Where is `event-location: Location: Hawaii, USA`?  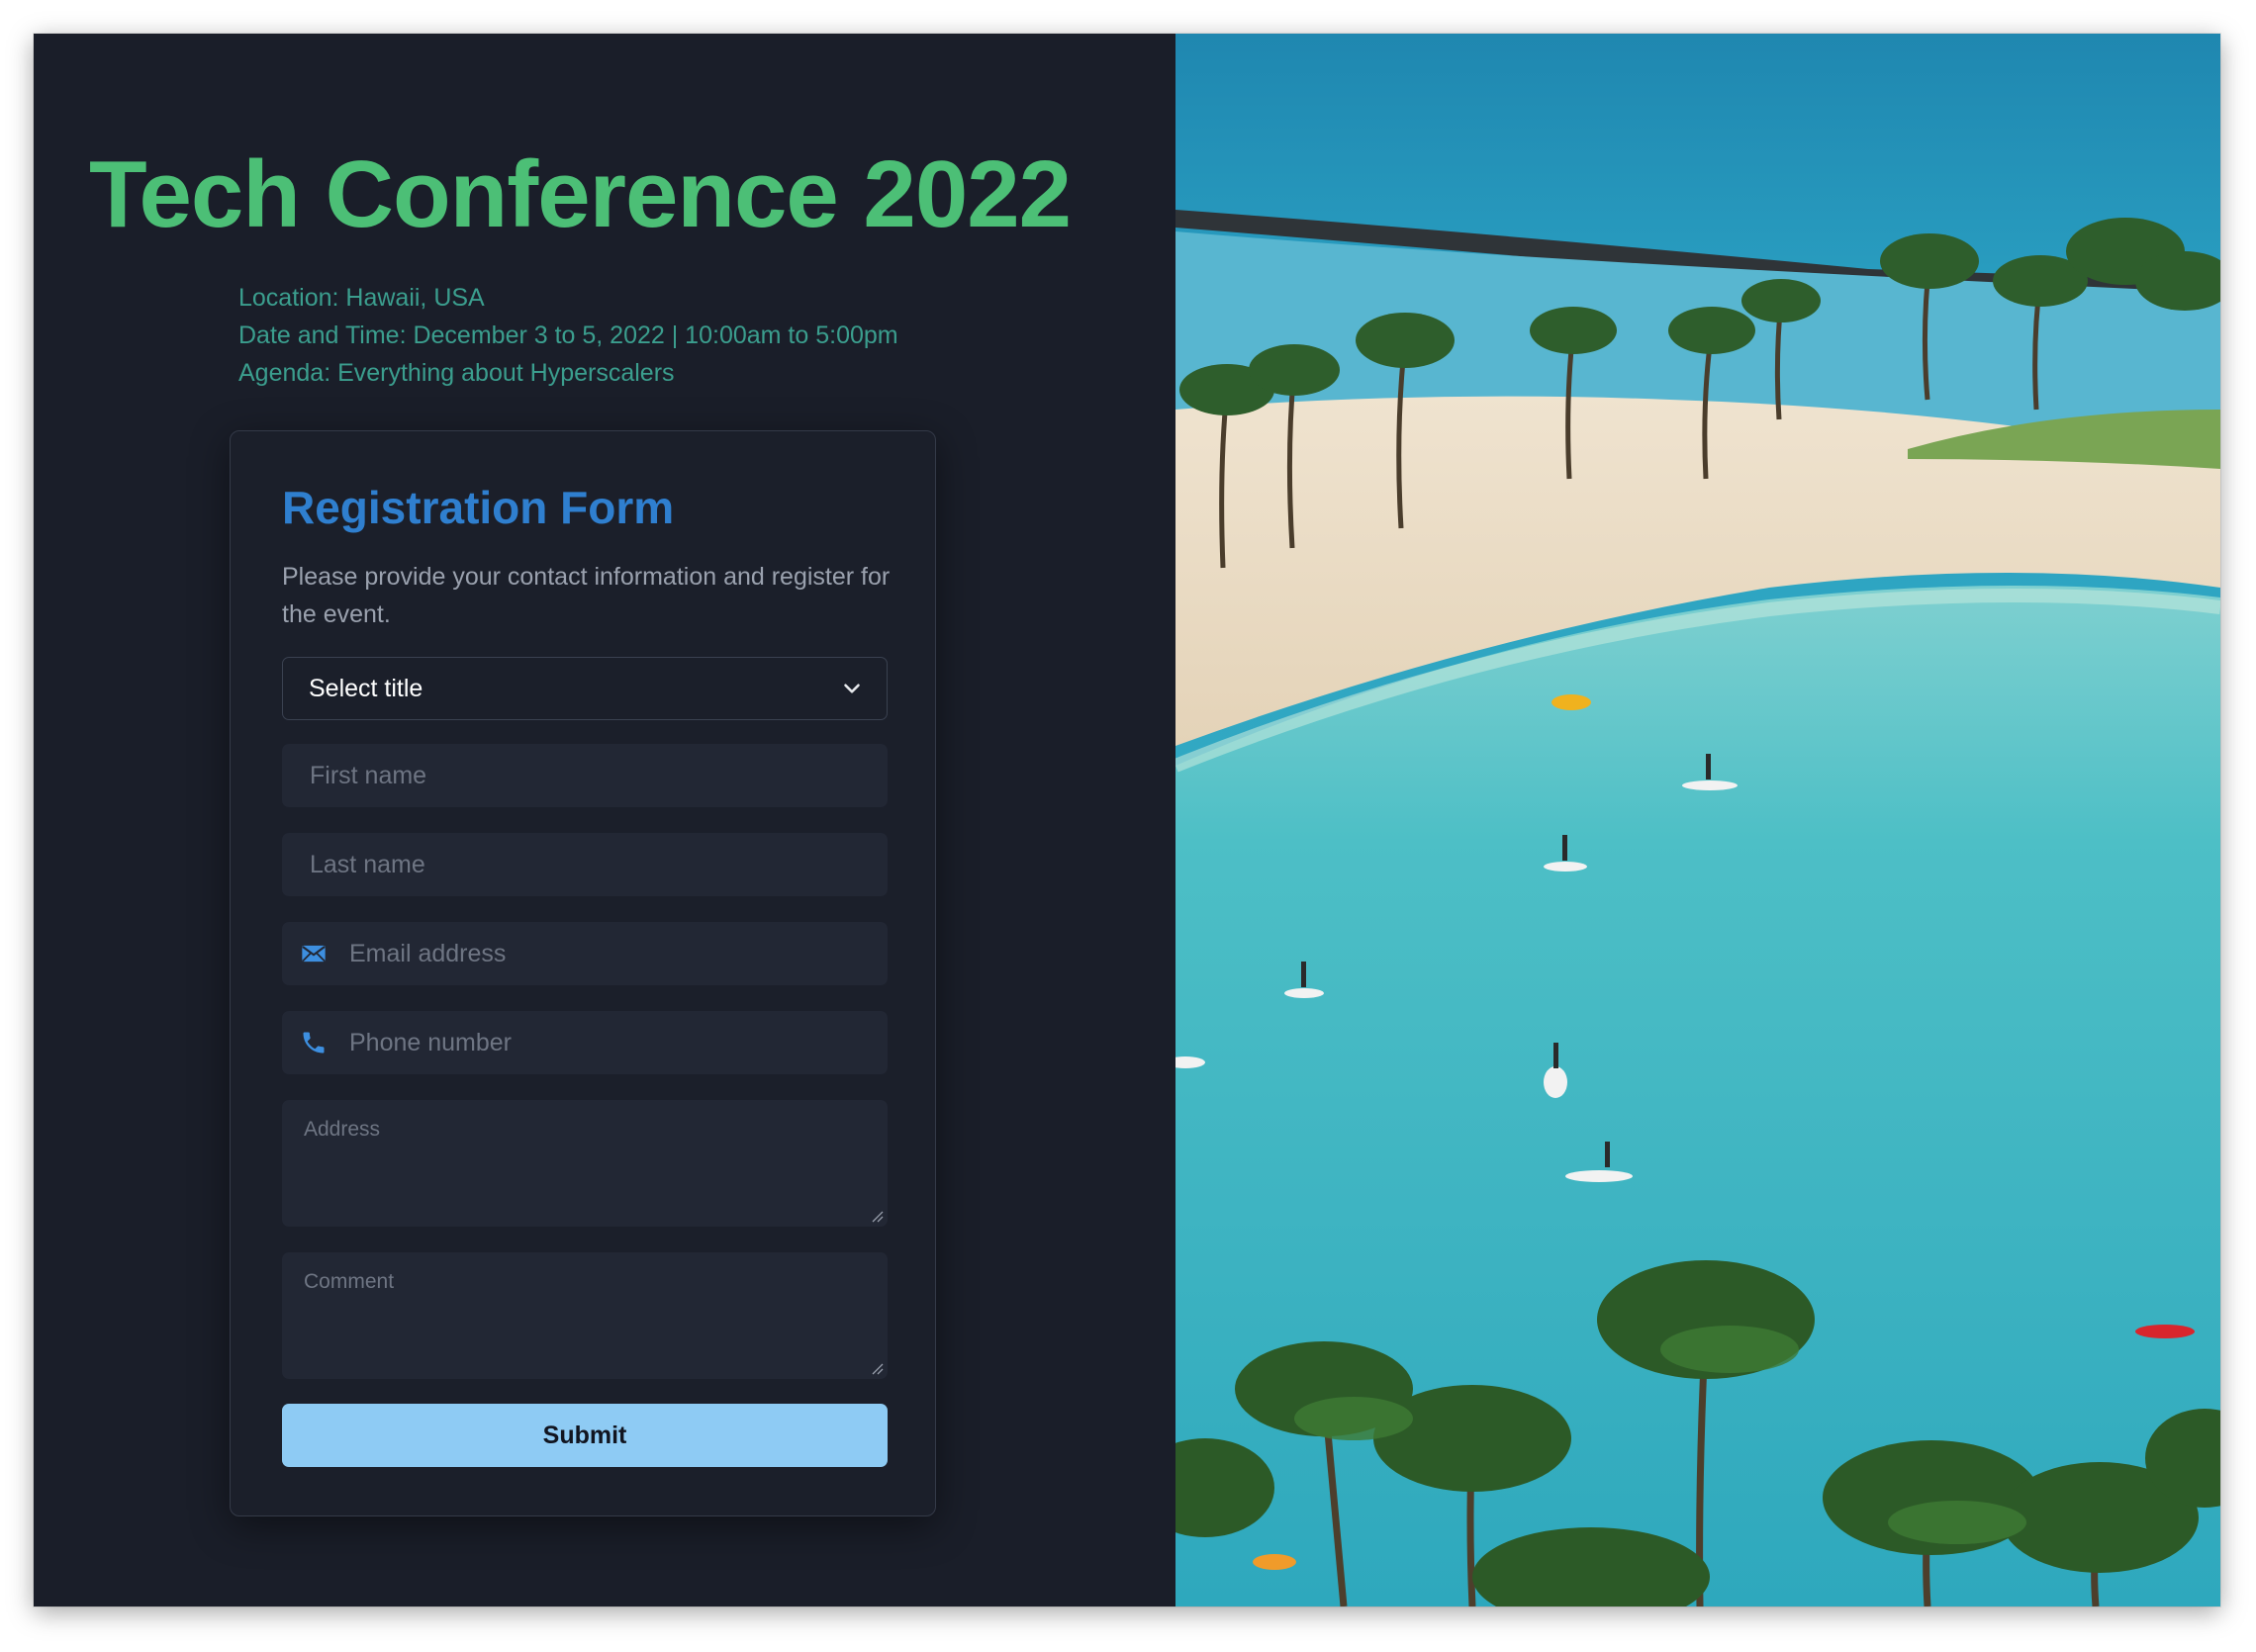 event-location: Location: Hawaii, USA is located at coordinates (362, 298).